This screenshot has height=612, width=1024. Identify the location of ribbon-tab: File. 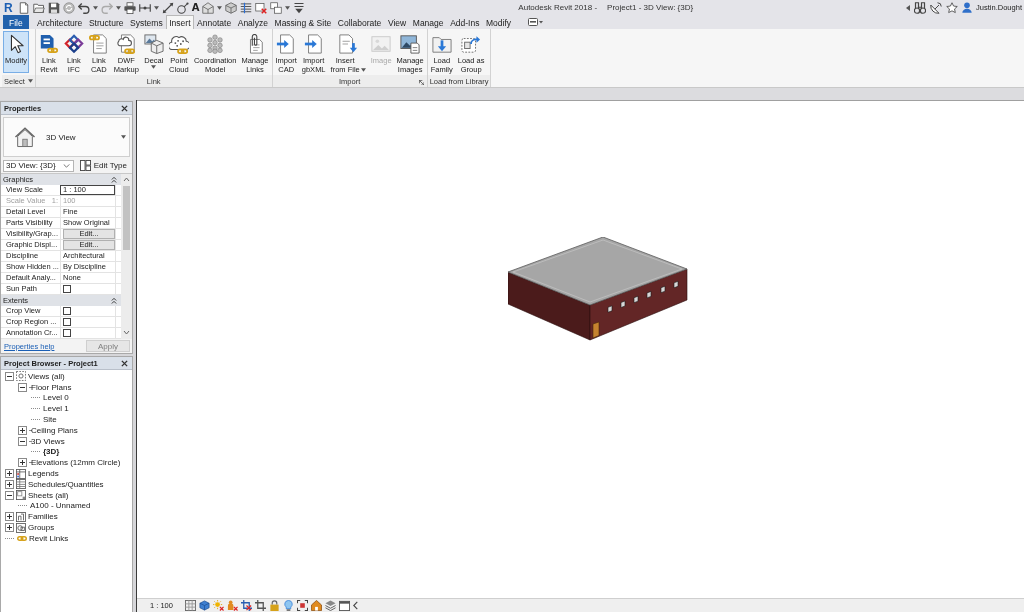
(16, 22).